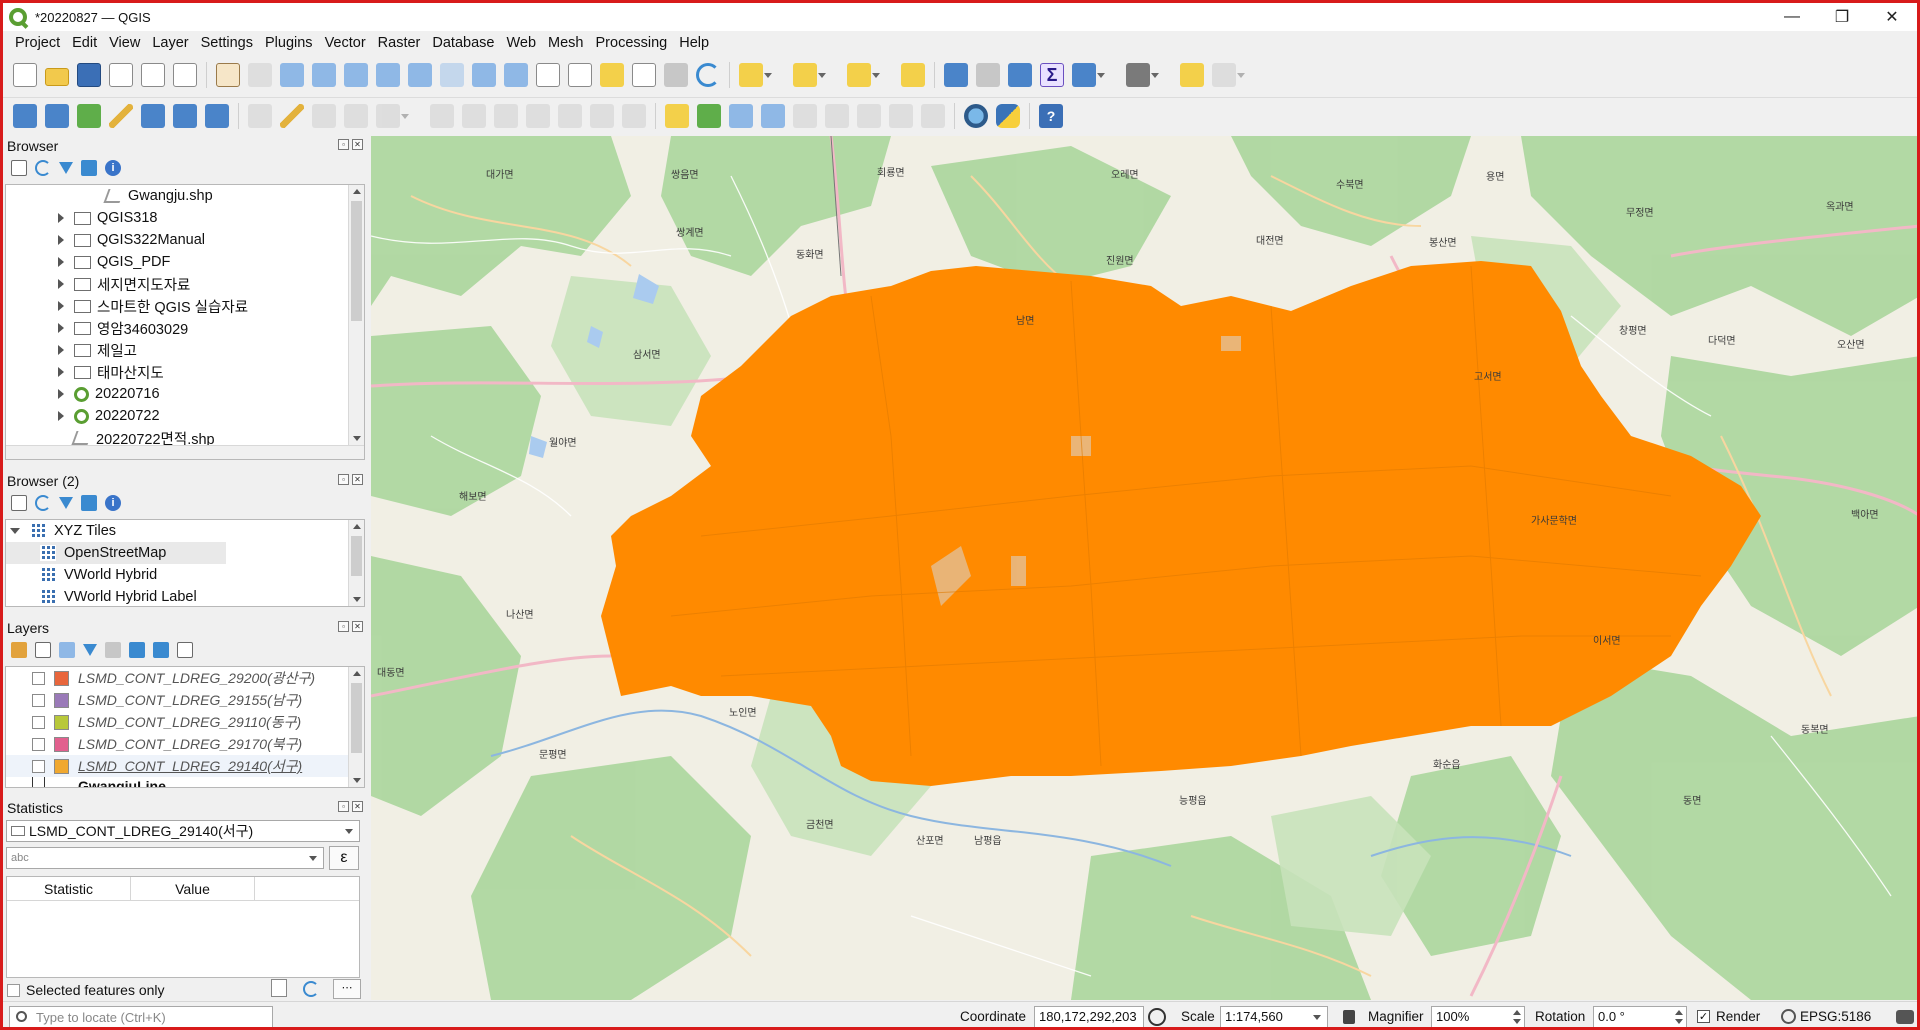 This screenshot has height=1030, width=1920. I want to click on toggle-extents-icon, so click(1157, 1016).